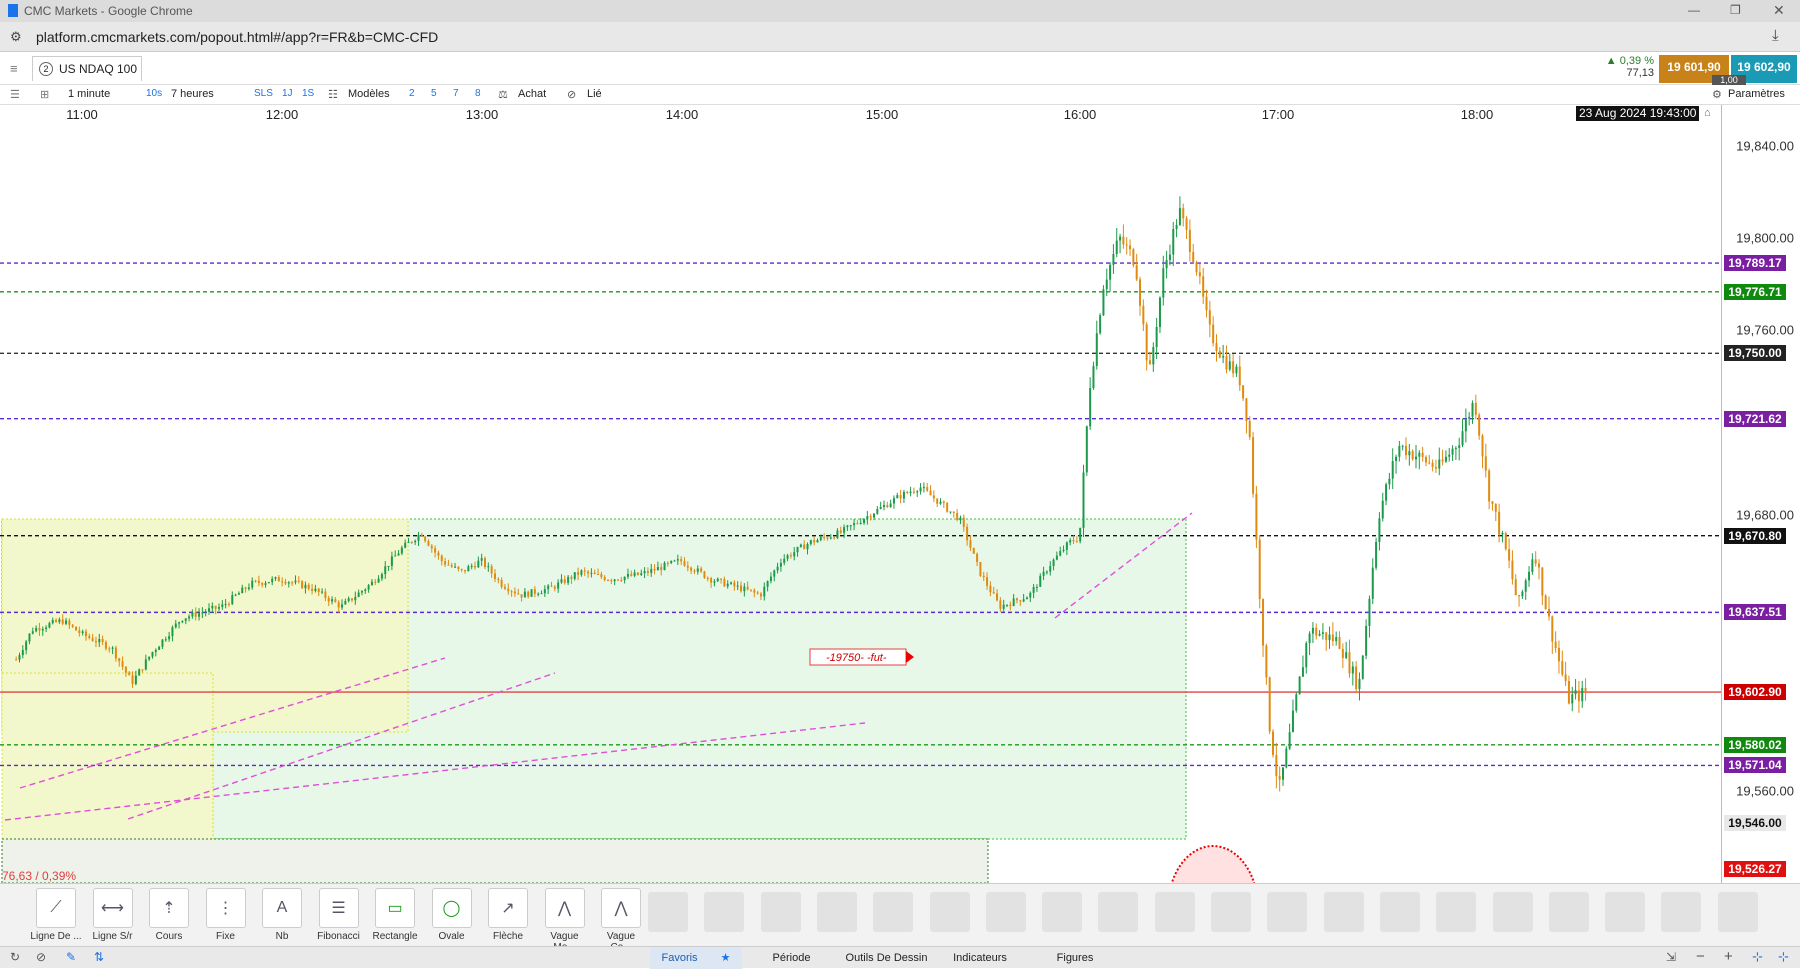 The height and width of the screenshot is (969, 1800). I want to click on sls-button: SLS, so click(263, 93).